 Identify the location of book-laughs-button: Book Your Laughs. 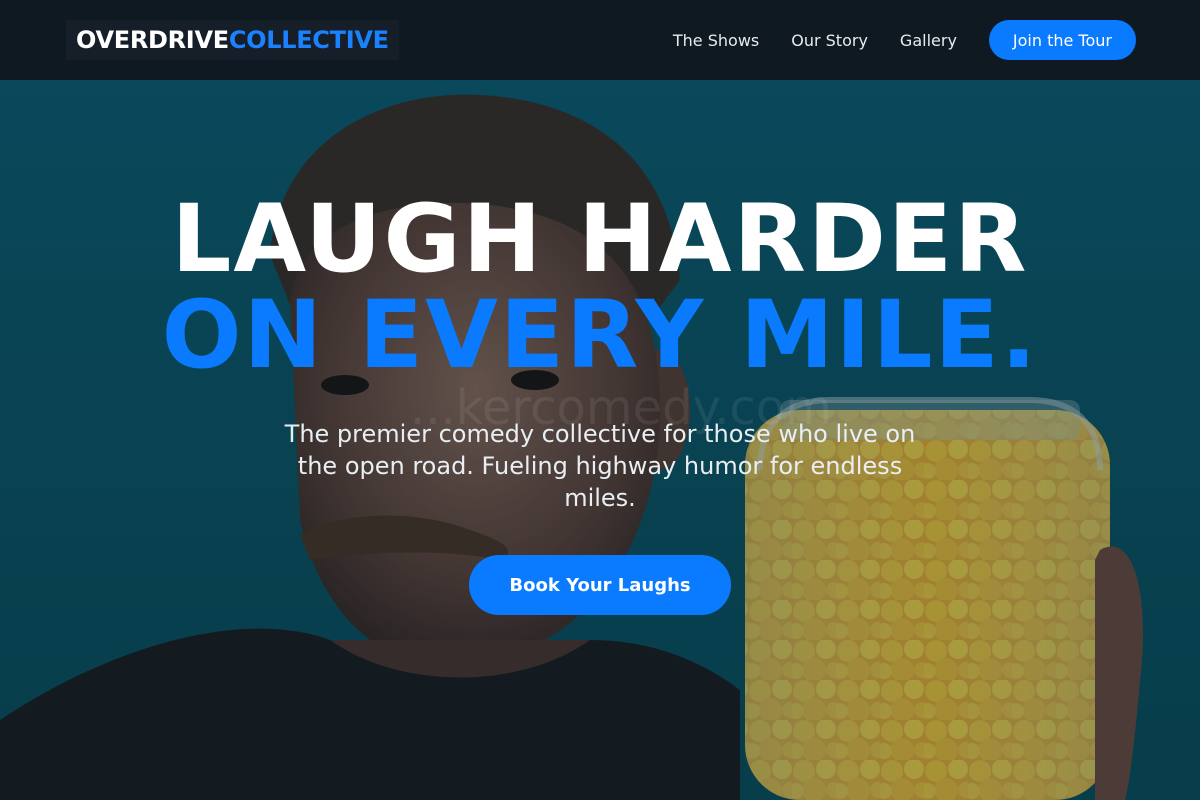
(600, 585).